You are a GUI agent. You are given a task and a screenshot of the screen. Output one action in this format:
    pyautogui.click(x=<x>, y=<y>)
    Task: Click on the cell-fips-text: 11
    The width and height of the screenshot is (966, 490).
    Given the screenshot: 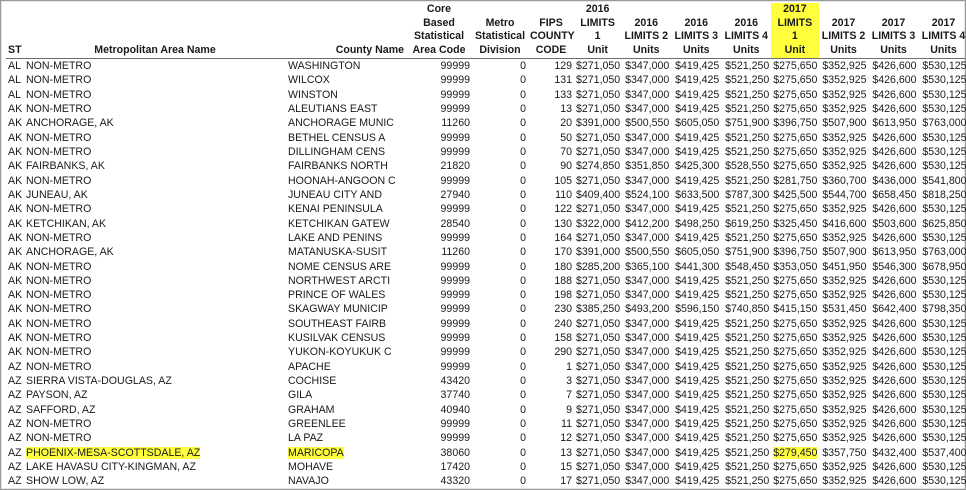 What is the action you would take?
    pyautogui.click(x=566, y=423)
    